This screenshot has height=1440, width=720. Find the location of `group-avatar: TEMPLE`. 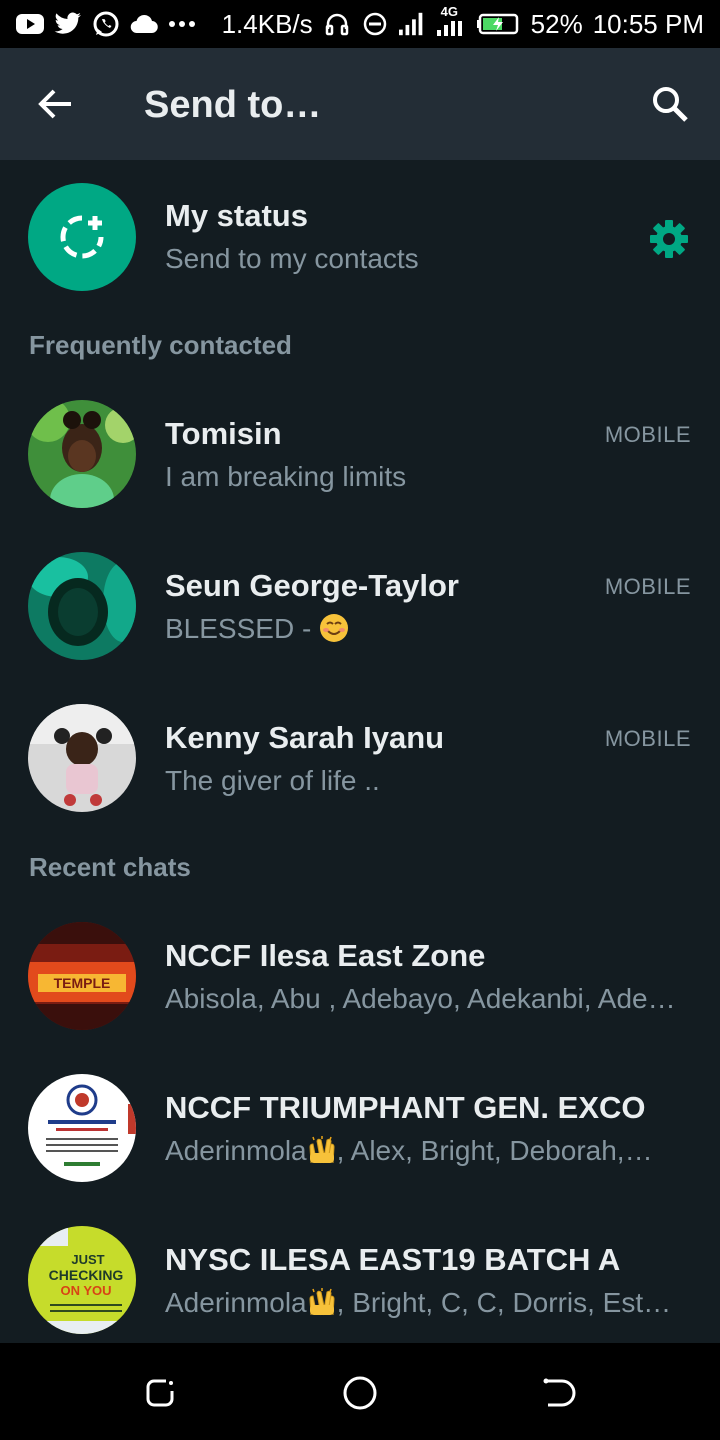

group-avatar: TEMPLE is located at coordinates (82, 976).